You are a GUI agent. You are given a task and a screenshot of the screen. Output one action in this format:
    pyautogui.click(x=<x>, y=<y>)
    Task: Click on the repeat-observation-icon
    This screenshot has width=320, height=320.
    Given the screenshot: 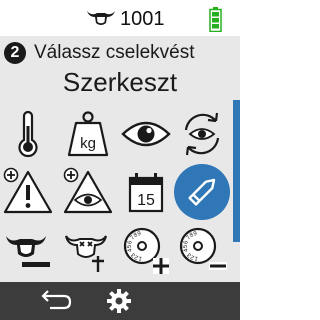 What is the action you would take?
    pyautogui.click(x=202, y=134)
    